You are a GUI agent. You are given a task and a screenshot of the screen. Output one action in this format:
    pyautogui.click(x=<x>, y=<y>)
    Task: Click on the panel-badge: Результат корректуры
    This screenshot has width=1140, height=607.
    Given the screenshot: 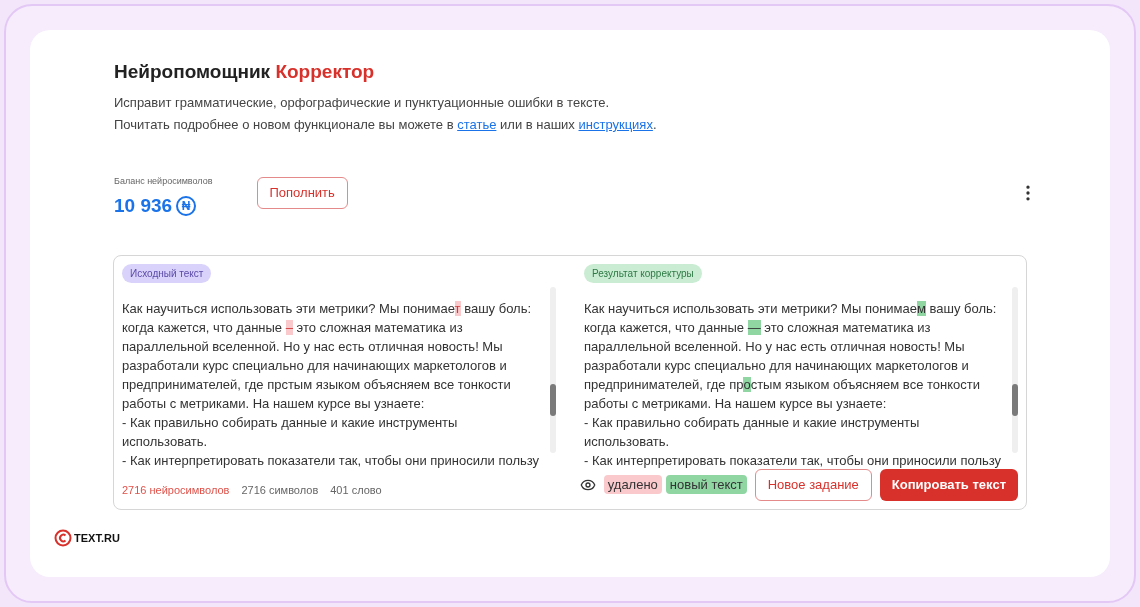 What is the action you would take?
    pyautogui.click(x=643, y=273)
    